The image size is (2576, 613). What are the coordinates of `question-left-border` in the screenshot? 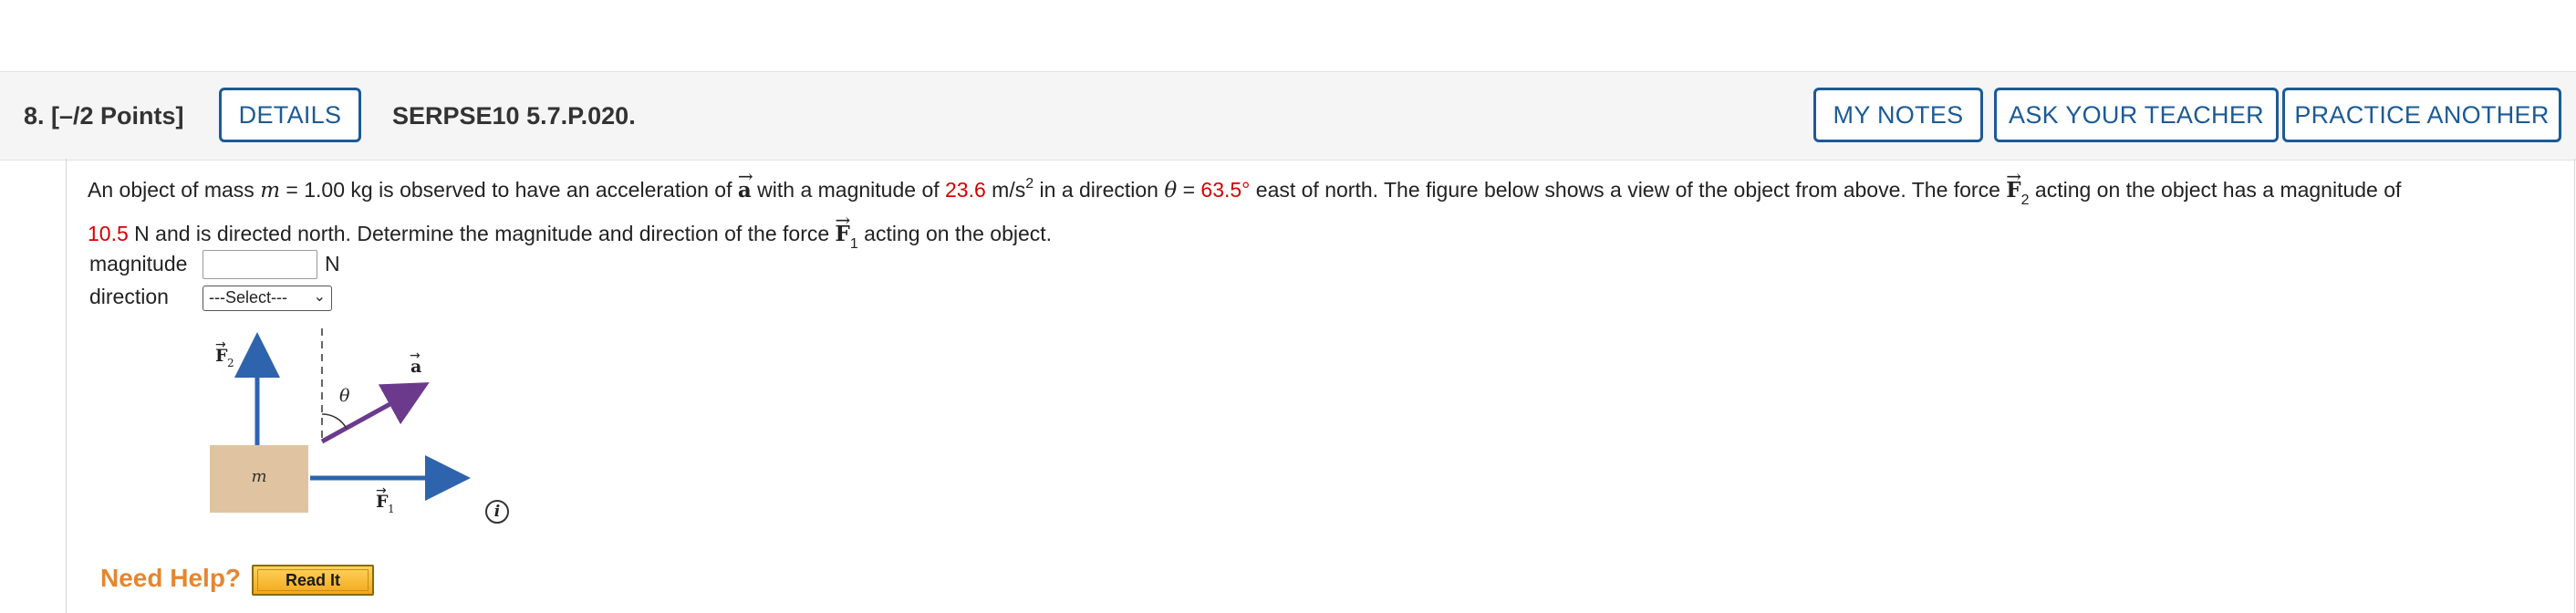 It's located at (66, 386).